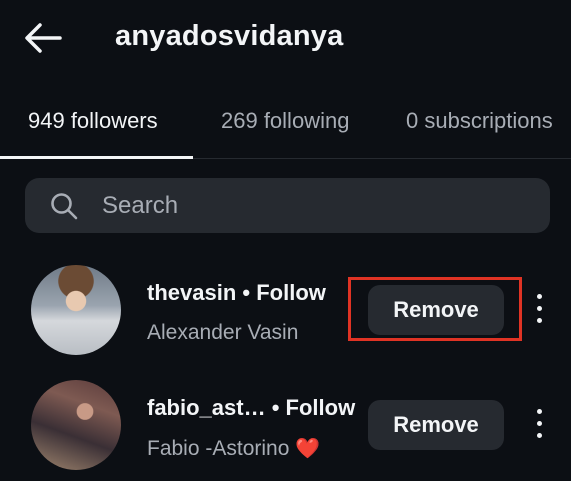 The height and width of the screenshot is (481, 571). I want to click on username-line: fabio_ast… • Follow, so click(251, 408).